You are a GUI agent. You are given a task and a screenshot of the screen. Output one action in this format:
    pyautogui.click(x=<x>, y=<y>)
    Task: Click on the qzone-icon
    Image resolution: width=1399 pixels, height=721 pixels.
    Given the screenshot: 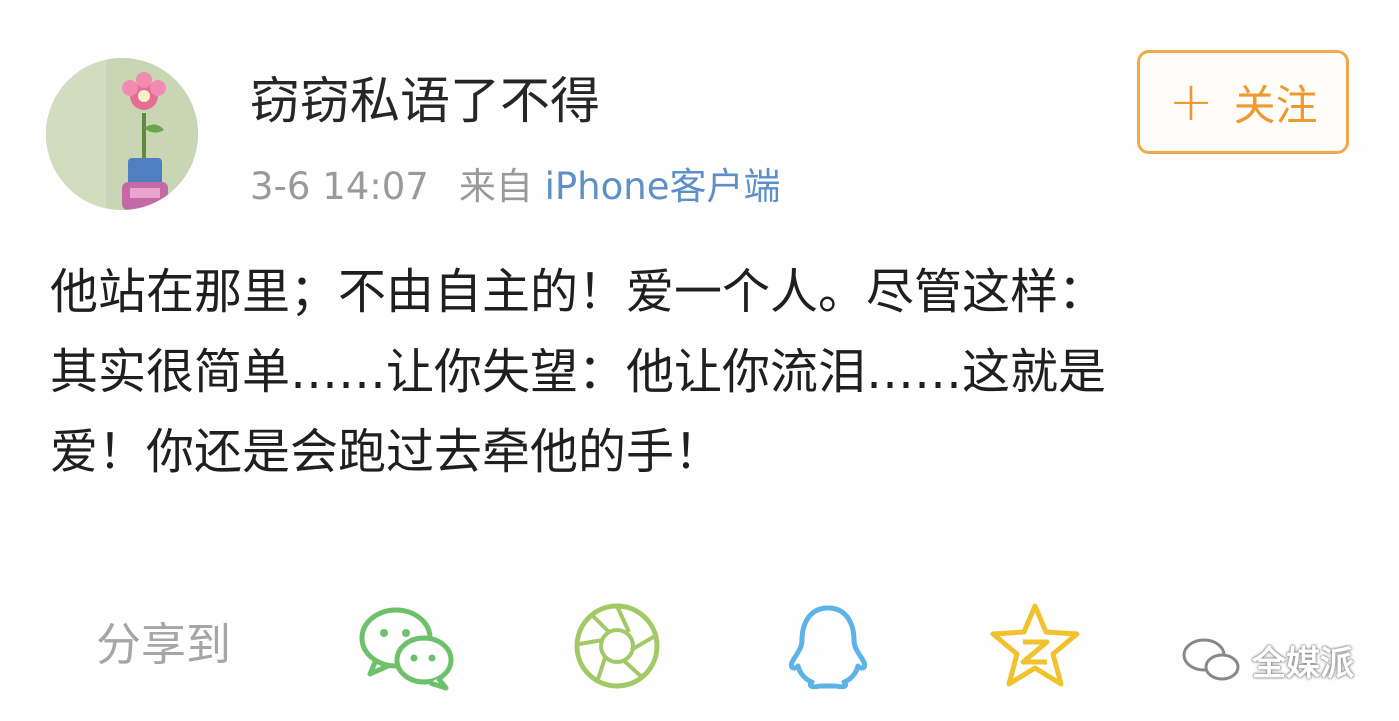 What is the action you would take?
    pyautogui.click(x=1035, y=646)
    